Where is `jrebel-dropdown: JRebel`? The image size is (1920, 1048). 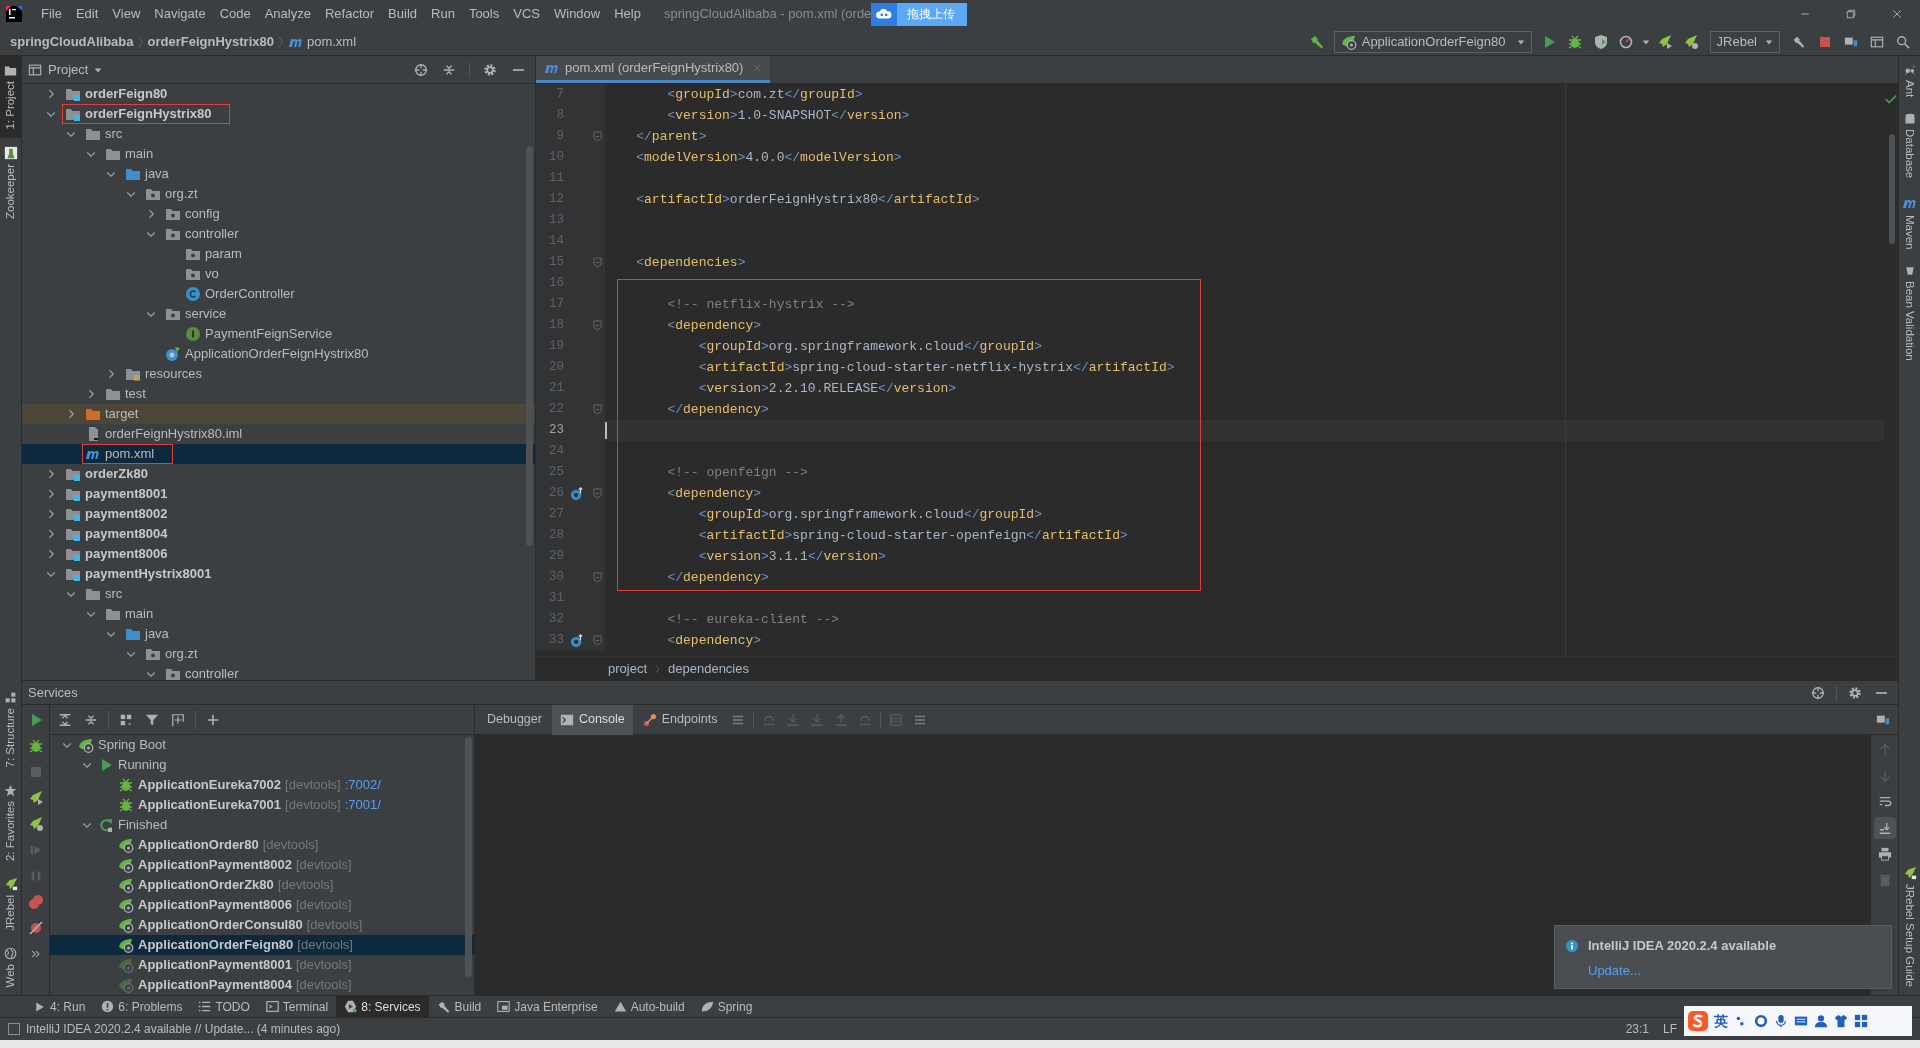 jrebel-dropdown: JRebel is located at coordinates (1744, 41).